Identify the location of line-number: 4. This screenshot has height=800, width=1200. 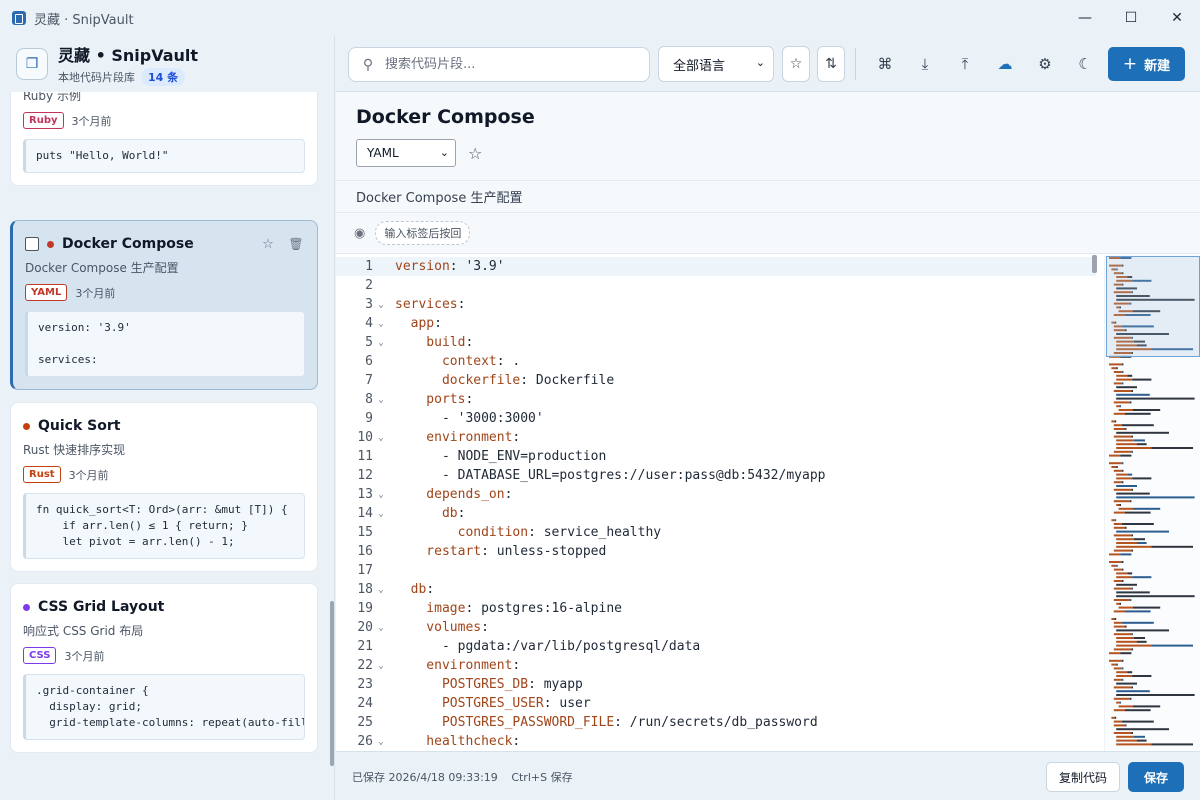
(369, 323).